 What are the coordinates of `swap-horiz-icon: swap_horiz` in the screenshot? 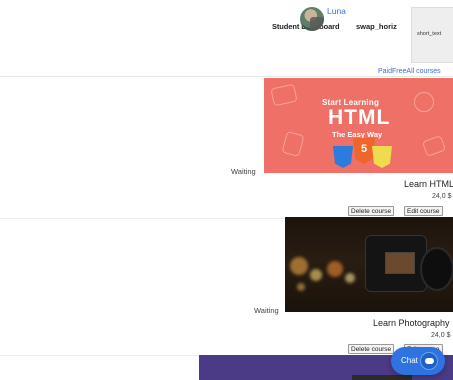 It's located at (376, 26).